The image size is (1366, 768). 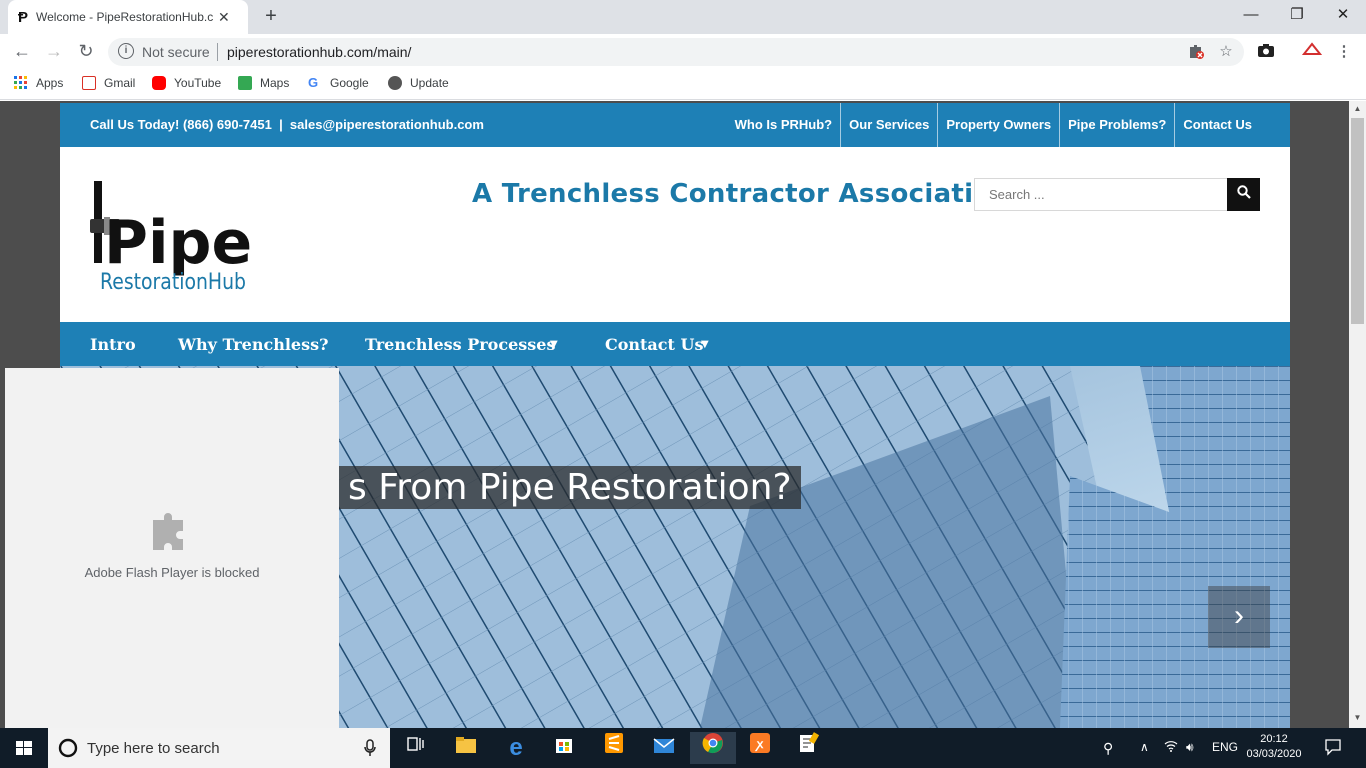 What do you see at coordinates (1196, 52) in the screenshot?
I see `plugin-blocked-icon` at bounding box center [1196, 52].